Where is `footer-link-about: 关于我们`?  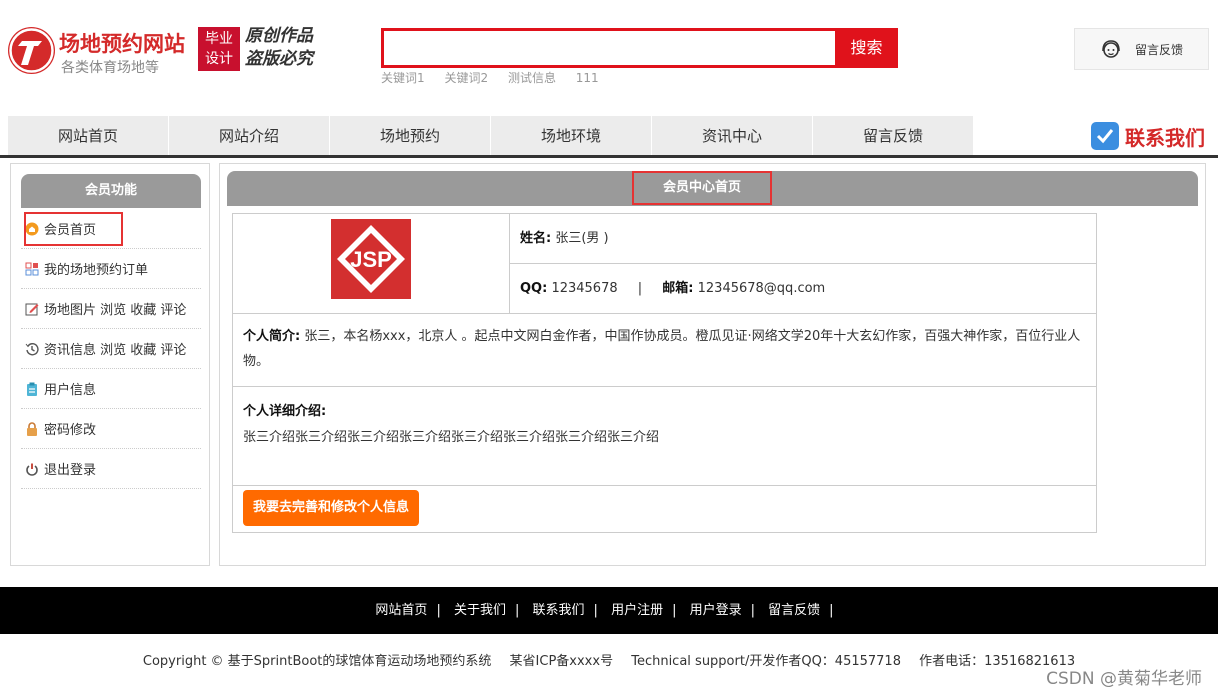
footer-link-about: 关于我们 is located at coordinates (480, 610).